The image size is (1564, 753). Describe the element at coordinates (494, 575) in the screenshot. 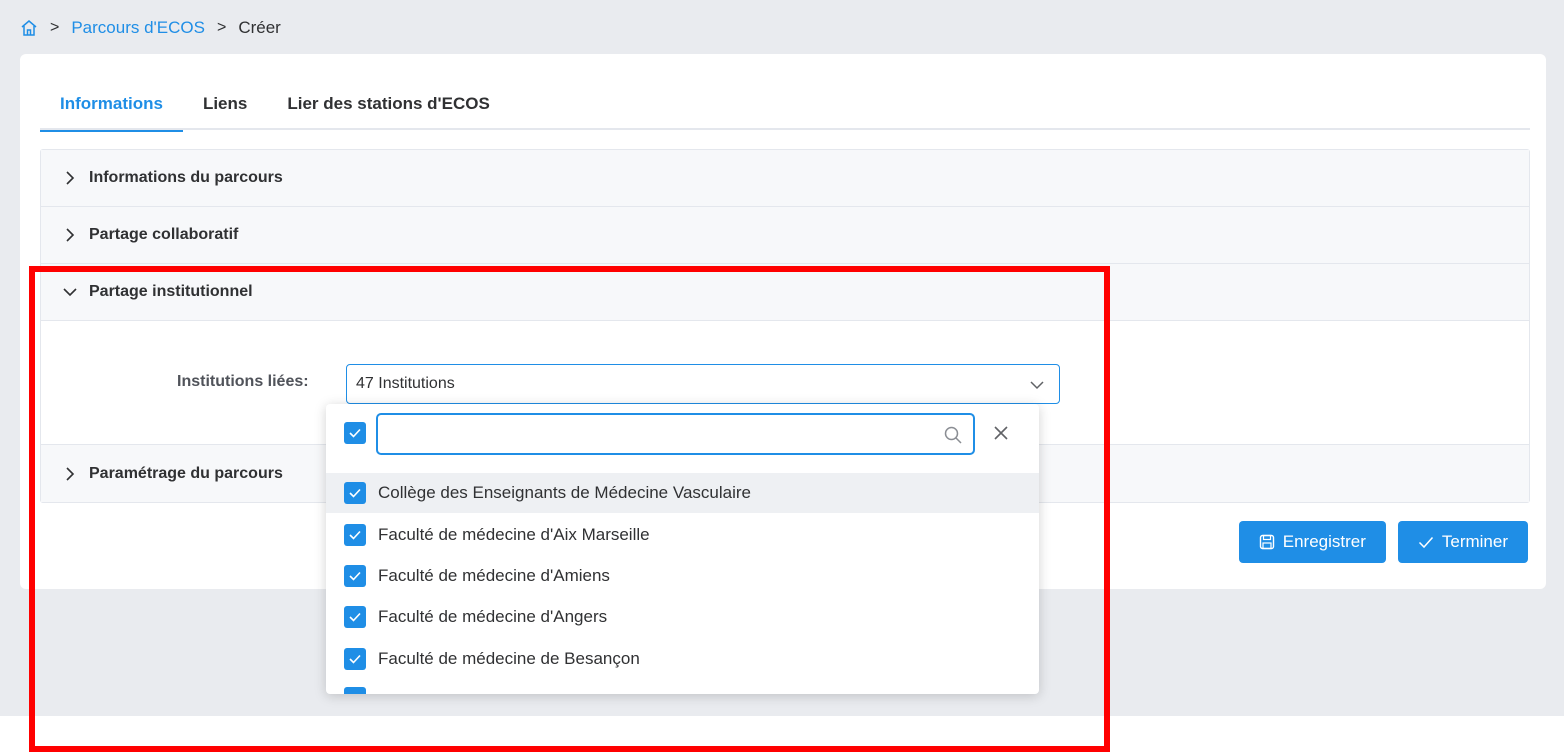

I see `option-label: Faculté de médecine d'Amiens` at that location.